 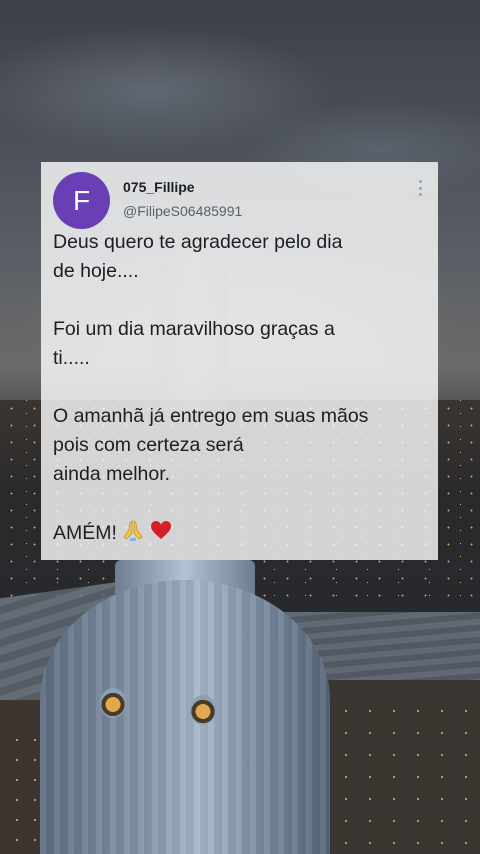 What do you see at coordinates (112, 474) in the screenshot?
I see `text-line: ainda melhor.` at bounding box center [112, 474].